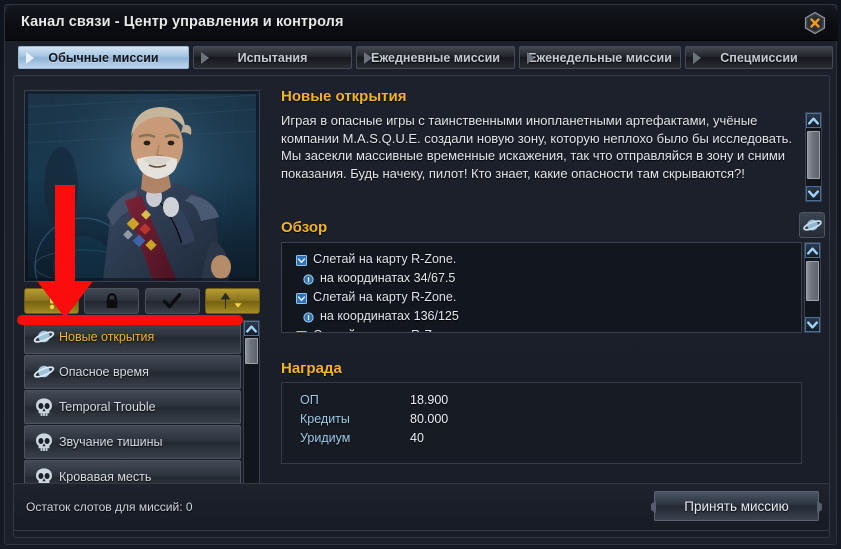 The width and height of the screenshot is (841, 549). I want to click on mission-list-item: Temporal Trouble, so click(132, 407).